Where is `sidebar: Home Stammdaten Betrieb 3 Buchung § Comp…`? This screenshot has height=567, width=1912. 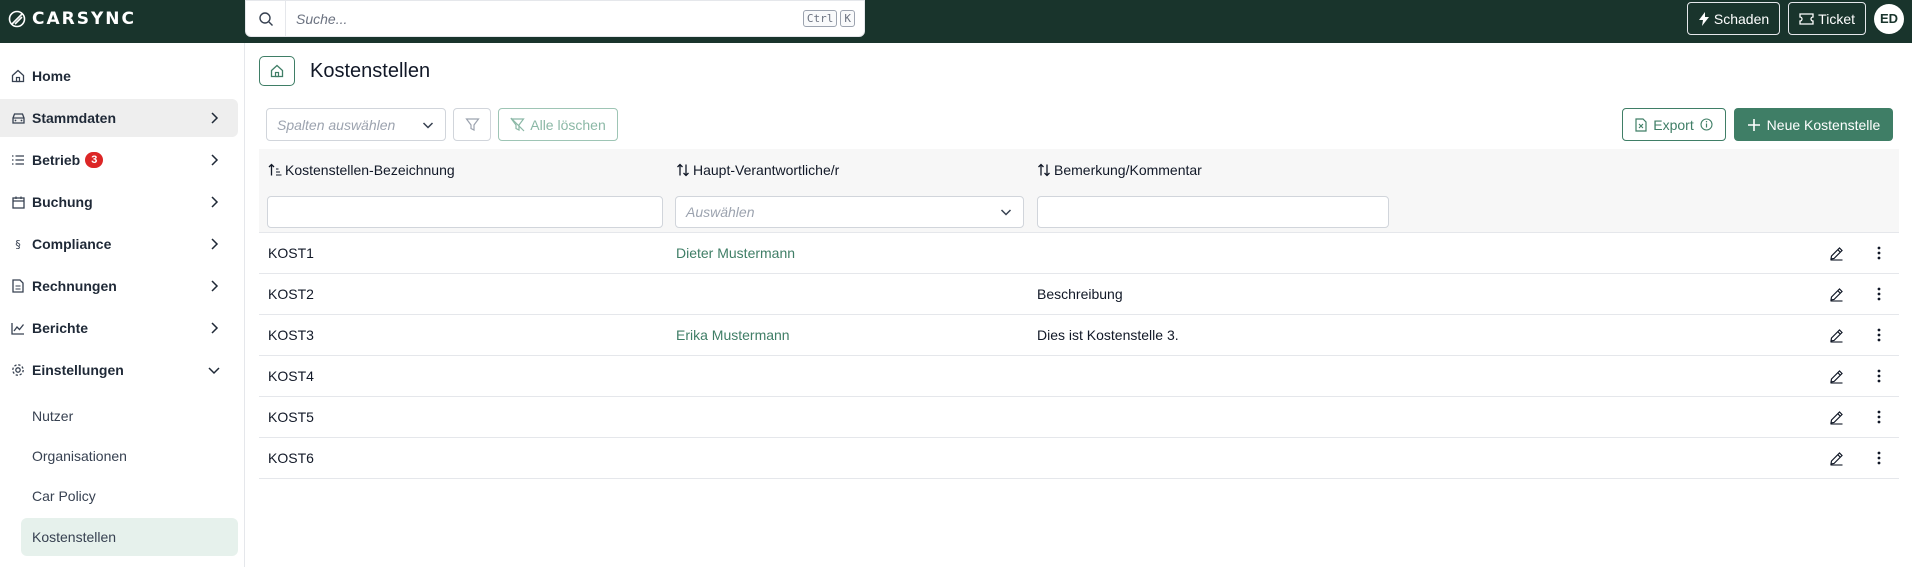
sidebar: Home Stammdaten Betrieb 3 Buchung § Comp… is located at coordinates (122, 305).